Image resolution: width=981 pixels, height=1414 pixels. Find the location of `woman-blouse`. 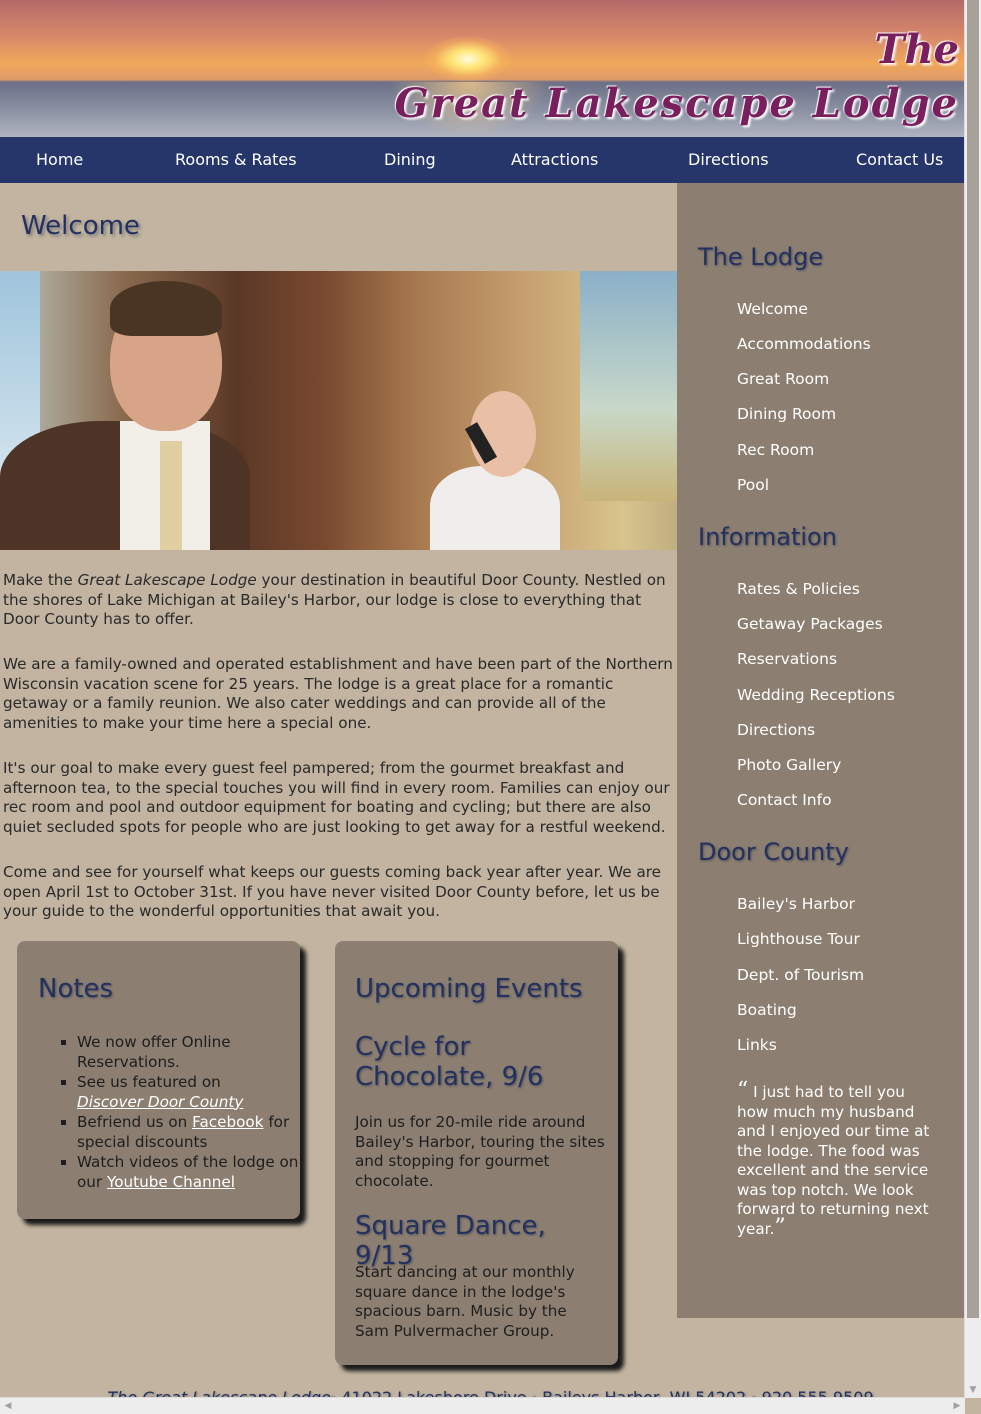

woman-blouse is located at coordinates (495, 508).